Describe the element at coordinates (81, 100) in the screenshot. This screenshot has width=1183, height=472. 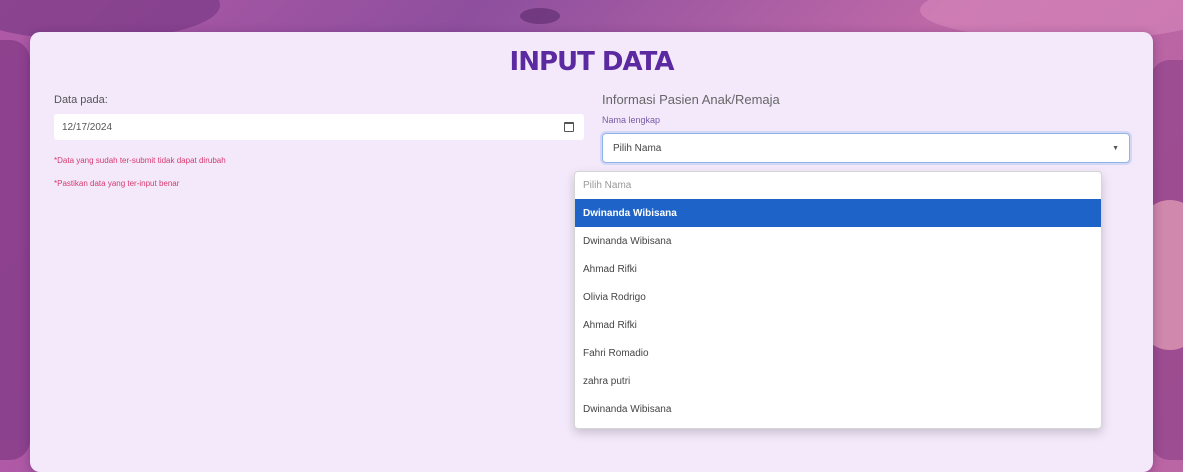
I see `date-label: Data pada:` at that location.